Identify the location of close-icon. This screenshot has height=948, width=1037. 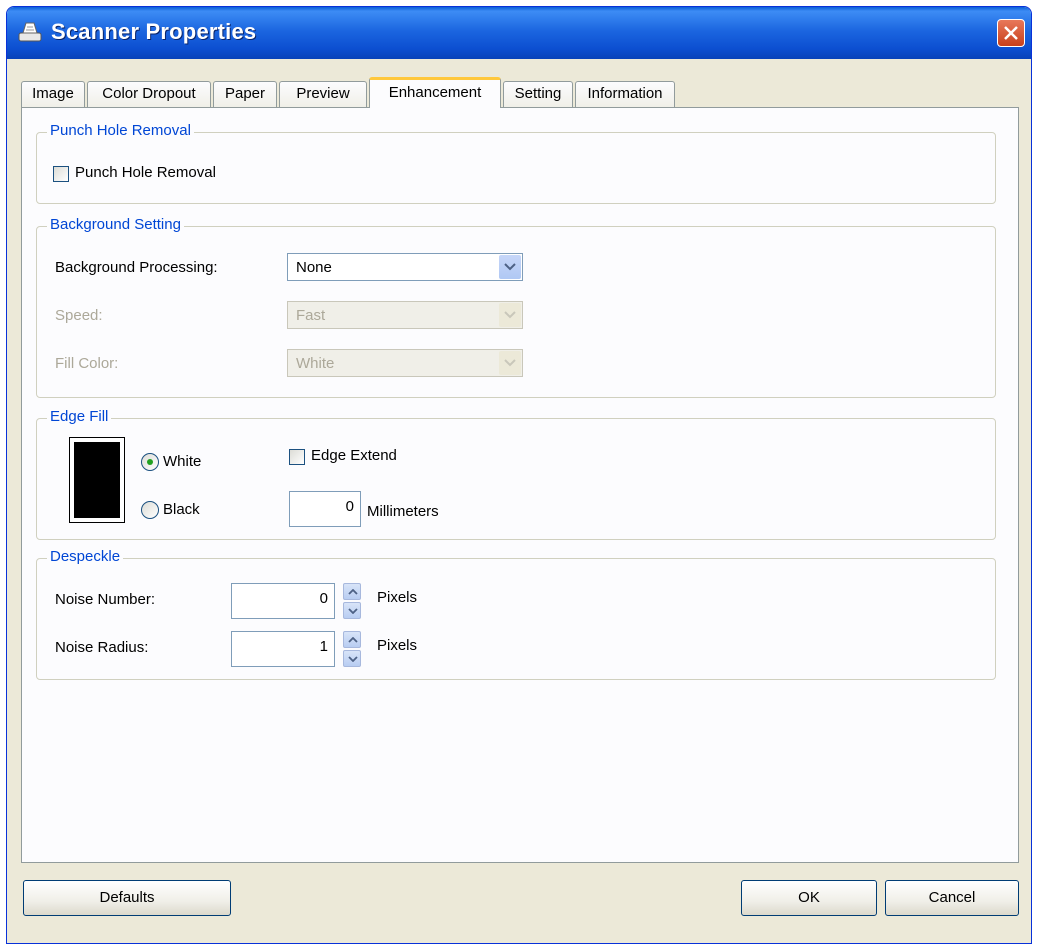
(1011, 33).